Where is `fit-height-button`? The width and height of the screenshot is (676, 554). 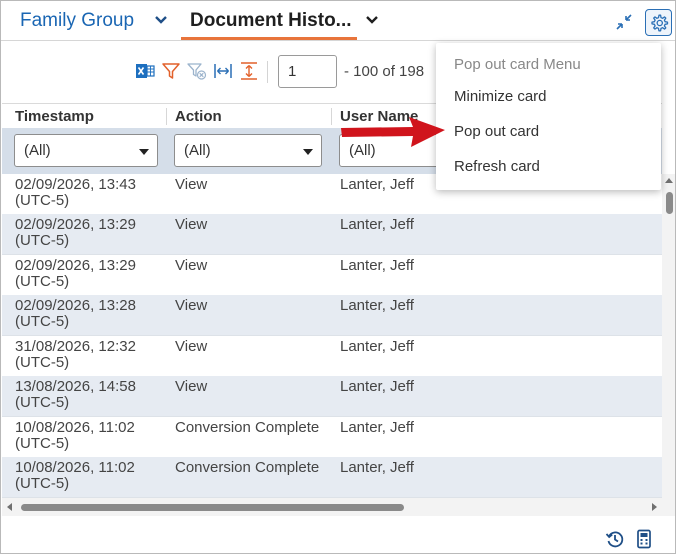 fit-height-button is located at coordinates (249, 71).